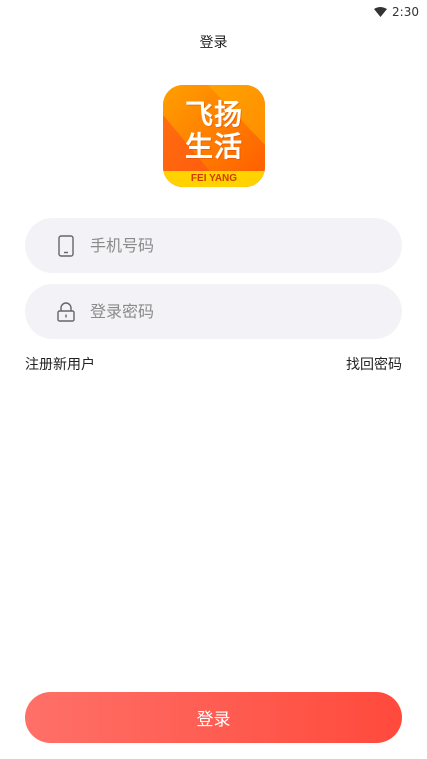 This screenshot has width=427, height=759. Describe the element at coordinates (213, 146) in the screenshot. I see `logo-text-line2: 生活` at that location.